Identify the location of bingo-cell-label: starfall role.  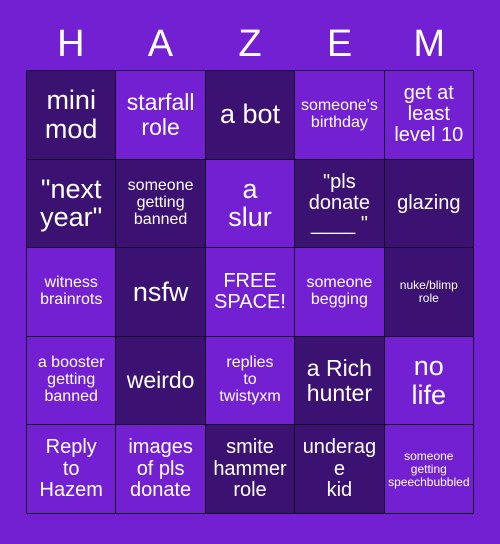
(160, 114).